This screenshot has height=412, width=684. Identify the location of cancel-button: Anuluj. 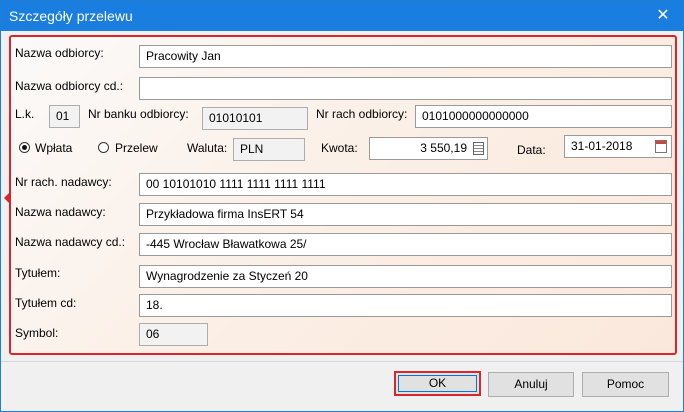
(531, 384).